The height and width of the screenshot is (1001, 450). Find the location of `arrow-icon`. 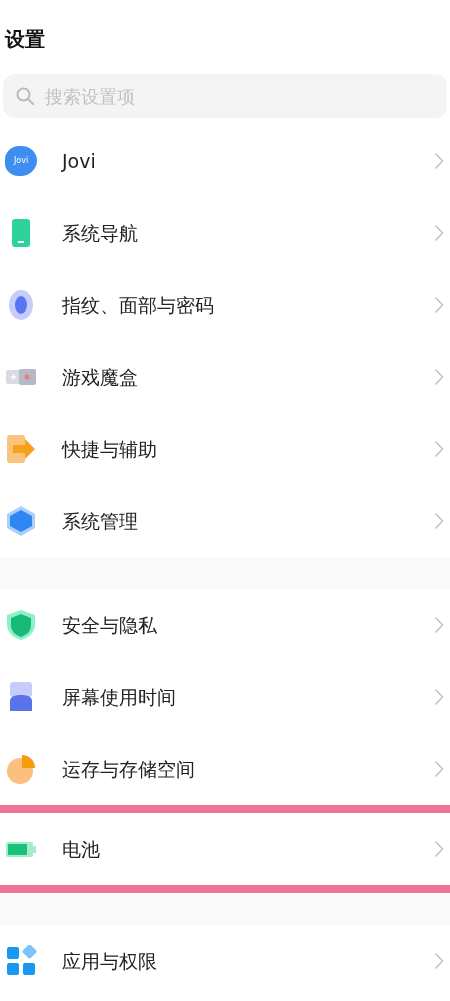

arrow-icon is located at coordinates (21, 449).